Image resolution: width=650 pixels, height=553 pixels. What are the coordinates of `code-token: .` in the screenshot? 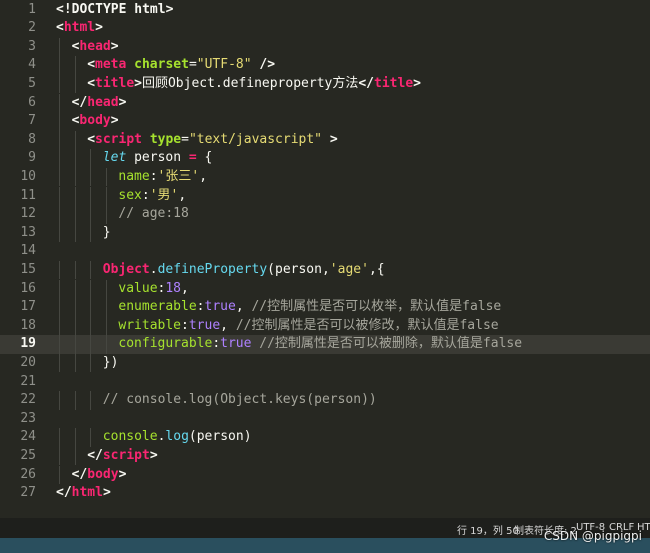 It's located at (153, 269).